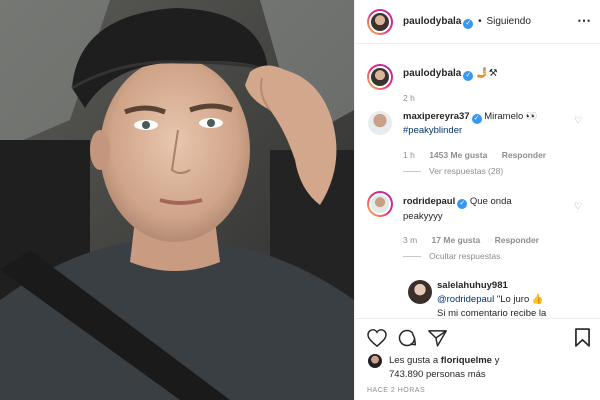 This screenshot has width=600, height=400. I want to click on comment-1-line1: maxipereyra37 ✓ Miramelo 👀, so click(470, 117).